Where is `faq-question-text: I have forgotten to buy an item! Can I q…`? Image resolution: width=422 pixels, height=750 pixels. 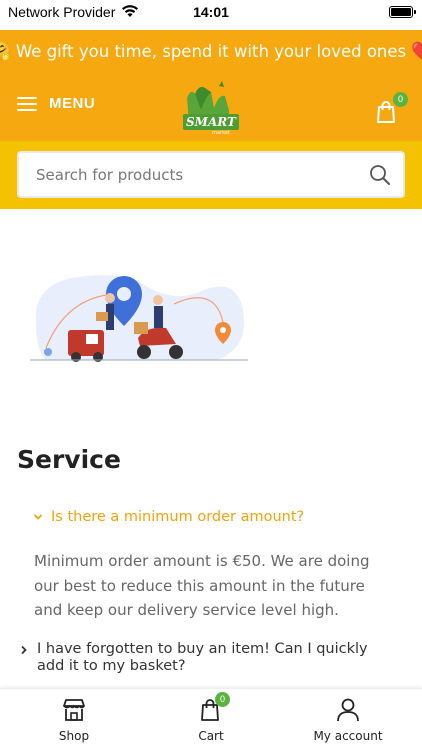
faq-question-text: I have forgotten to buy an item! Can I q… is located at coordinates (202, 657).